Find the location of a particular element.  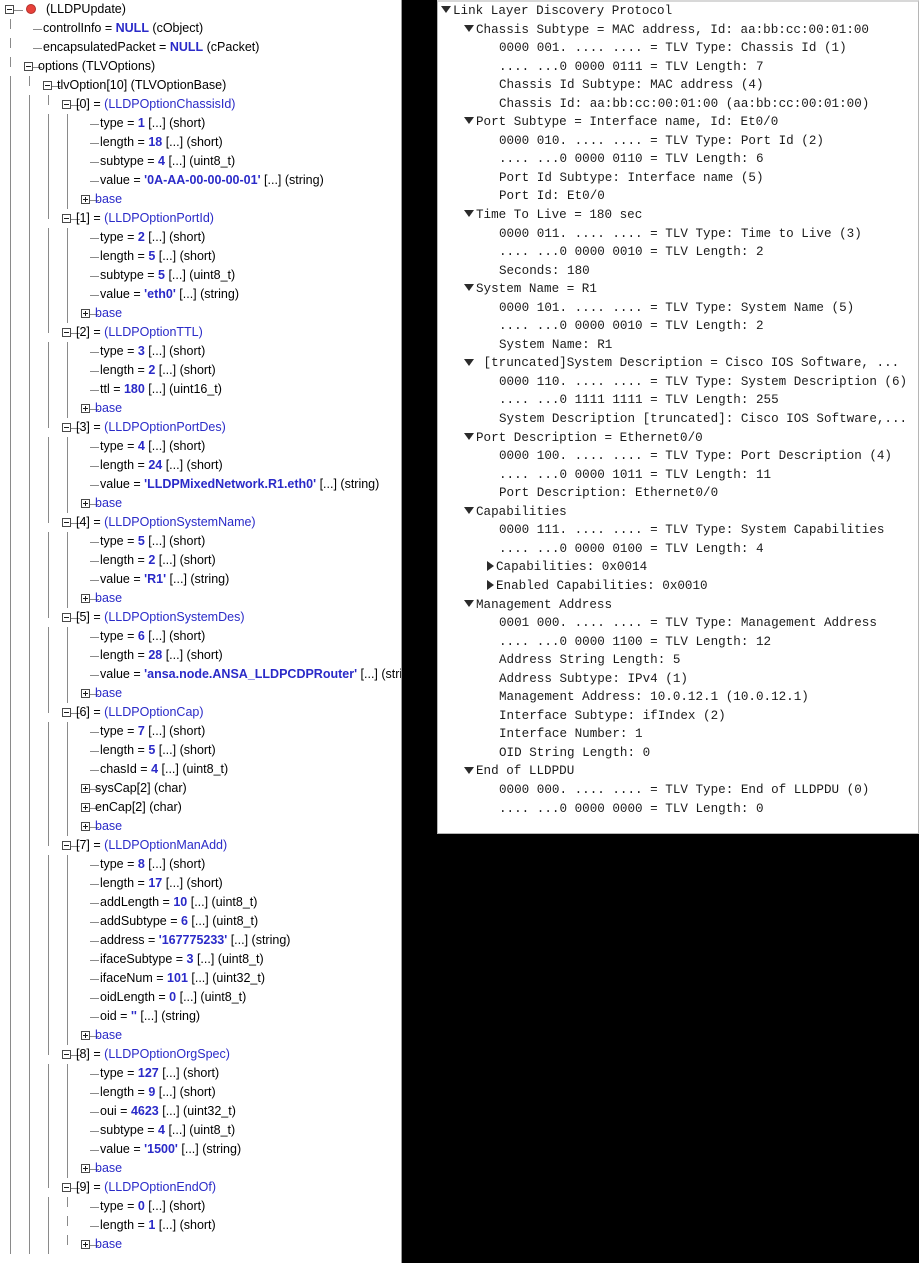

tree-row: length = 9 [...] (short) is located at coordinates (200, 1092).